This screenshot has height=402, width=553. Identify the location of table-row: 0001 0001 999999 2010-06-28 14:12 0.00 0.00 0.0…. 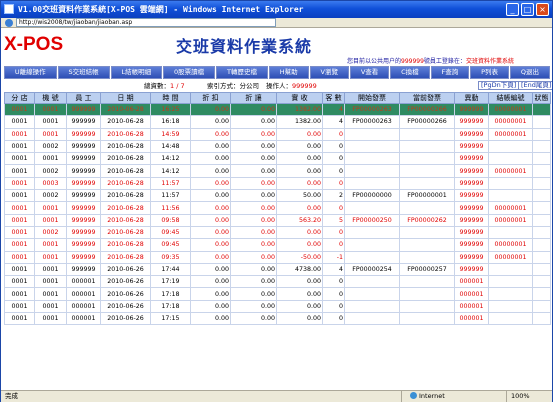
(277, 159).